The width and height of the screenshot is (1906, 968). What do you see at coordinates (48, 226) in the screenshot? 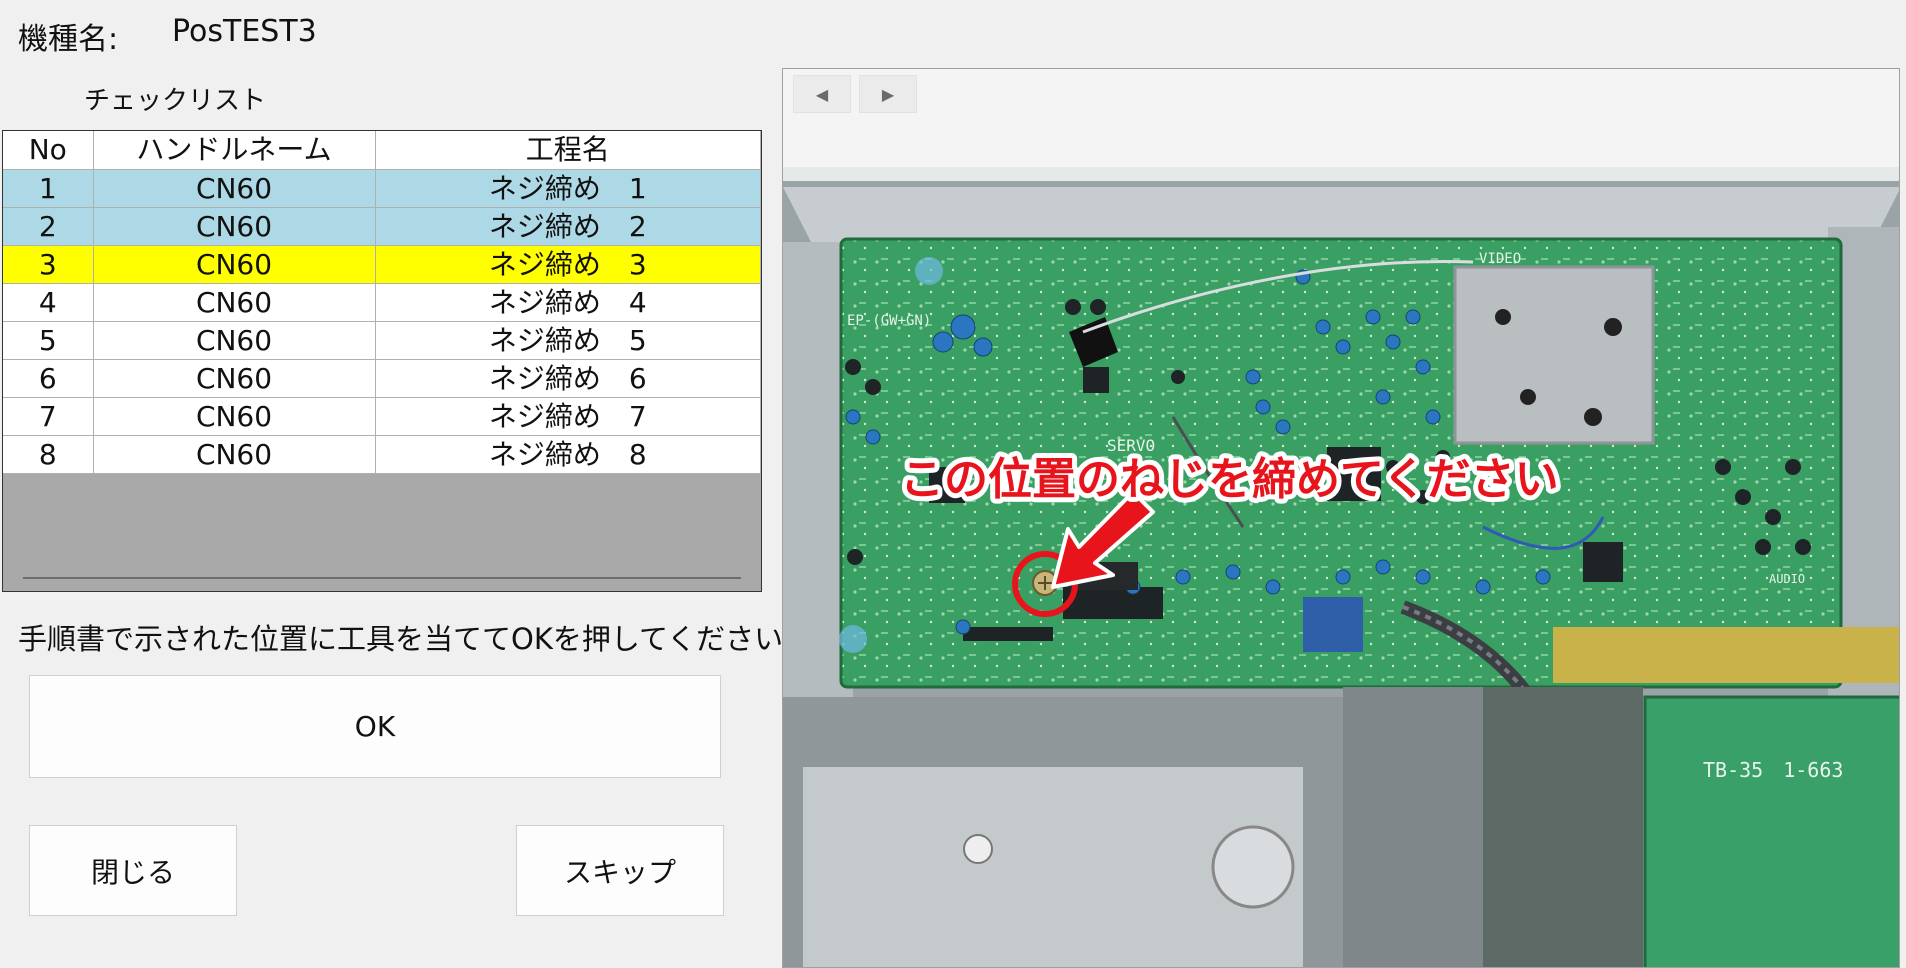
I see `cell-no: 2` at bounding box center [48, 226].